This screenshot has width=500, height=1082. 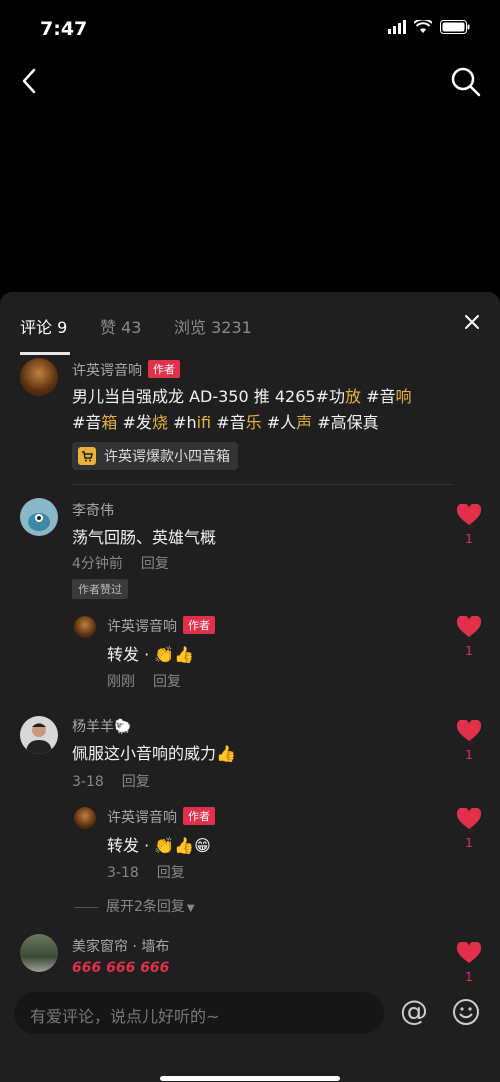 I want to click on text-part: #h, so click(x=182, y=422).